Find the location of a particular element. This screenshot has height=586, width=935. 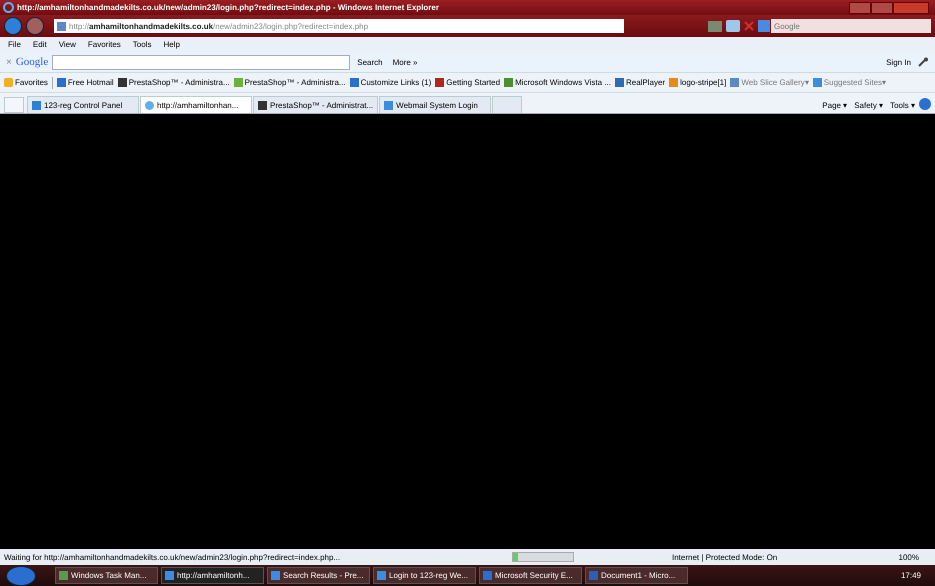

favorite-link: RealPlayer is located at coordinates (640, 82).